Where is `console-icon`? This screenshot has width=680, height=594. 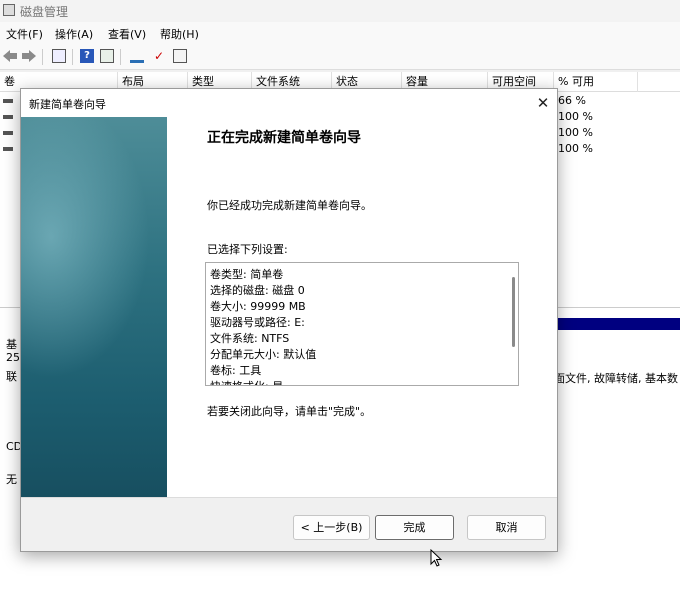
console-icon is located at coordinates (107, 56).